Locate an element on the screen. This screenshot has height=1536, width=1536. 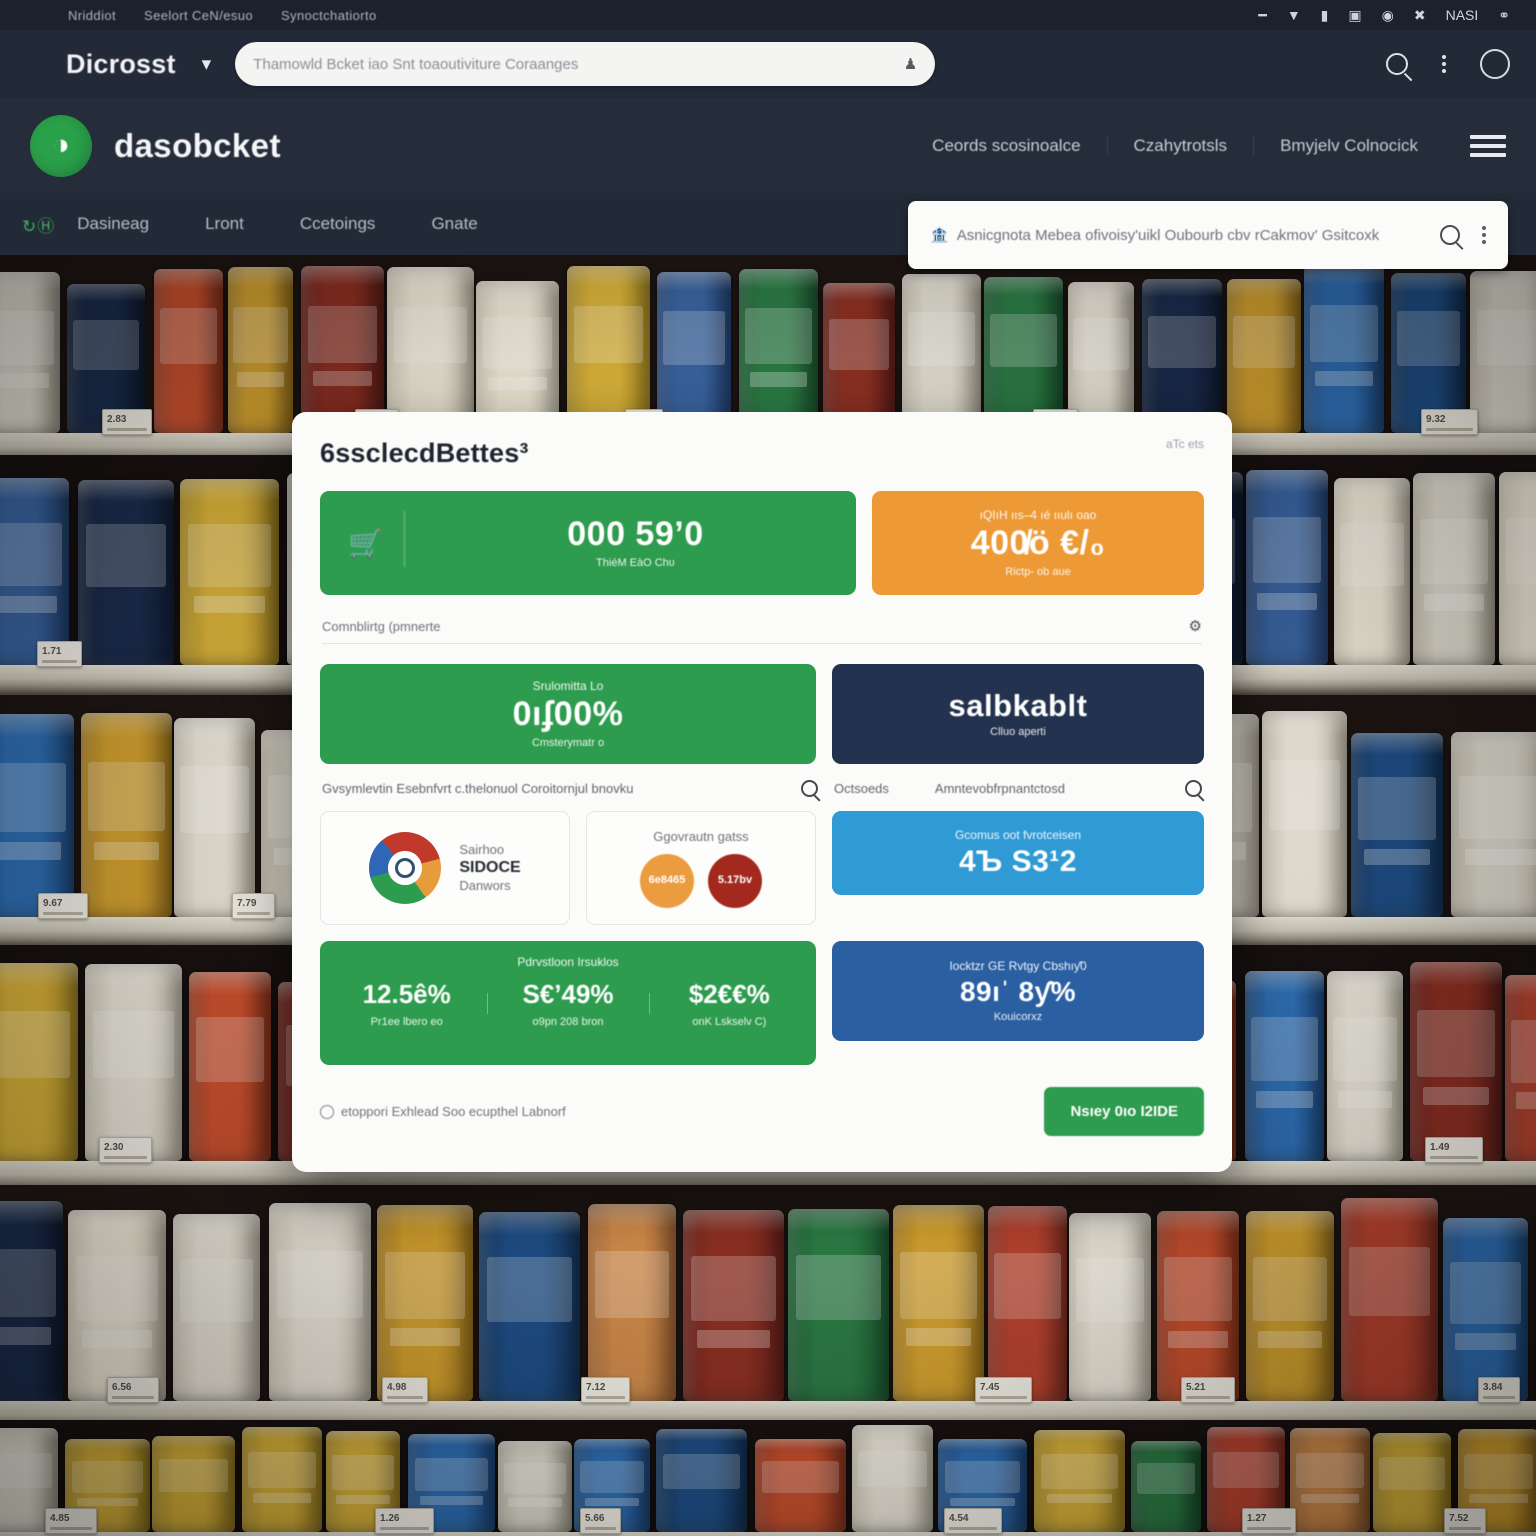
shelf-price-tag: 7.12 is located at coordinates (605, 1390).